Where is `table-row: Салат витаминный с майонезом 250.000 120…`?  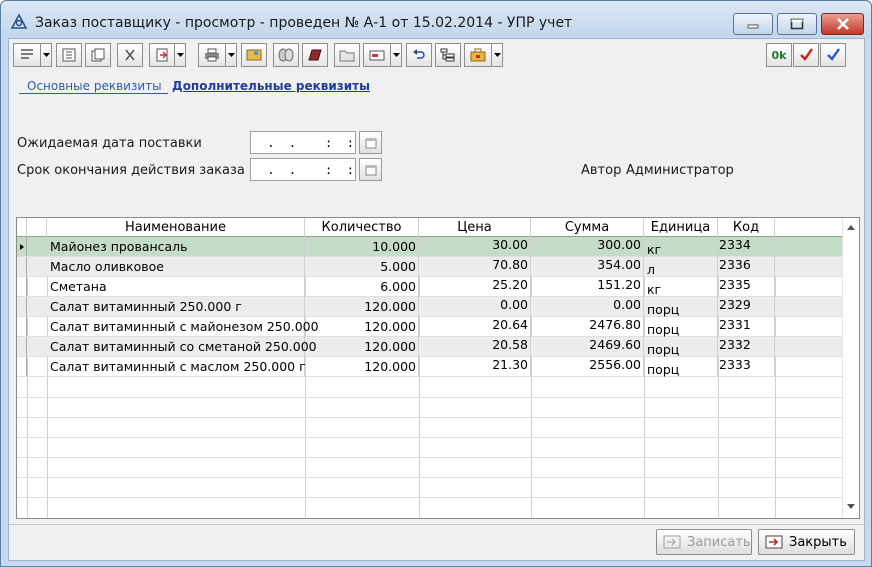
table-row: Салат витаминный с майонезом 250.000 120… is located at coordinates (430, 327).